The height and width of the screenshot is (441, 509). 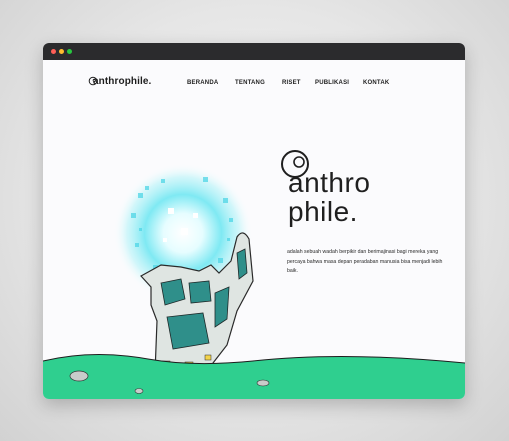 I want to click on hero-title-line-1: anthro, so click(x=329, y=182).